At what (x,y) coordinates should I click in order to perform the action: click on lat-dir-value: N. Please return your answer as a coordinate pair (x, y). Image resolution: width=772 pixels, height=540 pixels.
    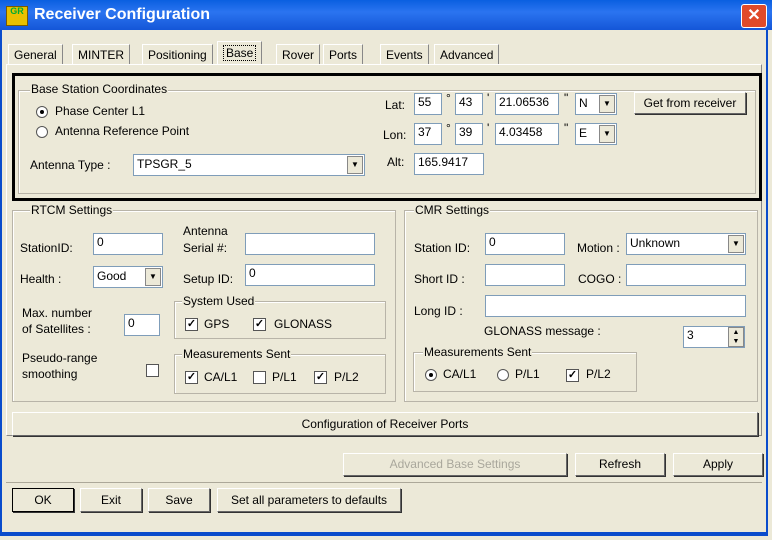
    Looking at the image, I should click on (583, 103).